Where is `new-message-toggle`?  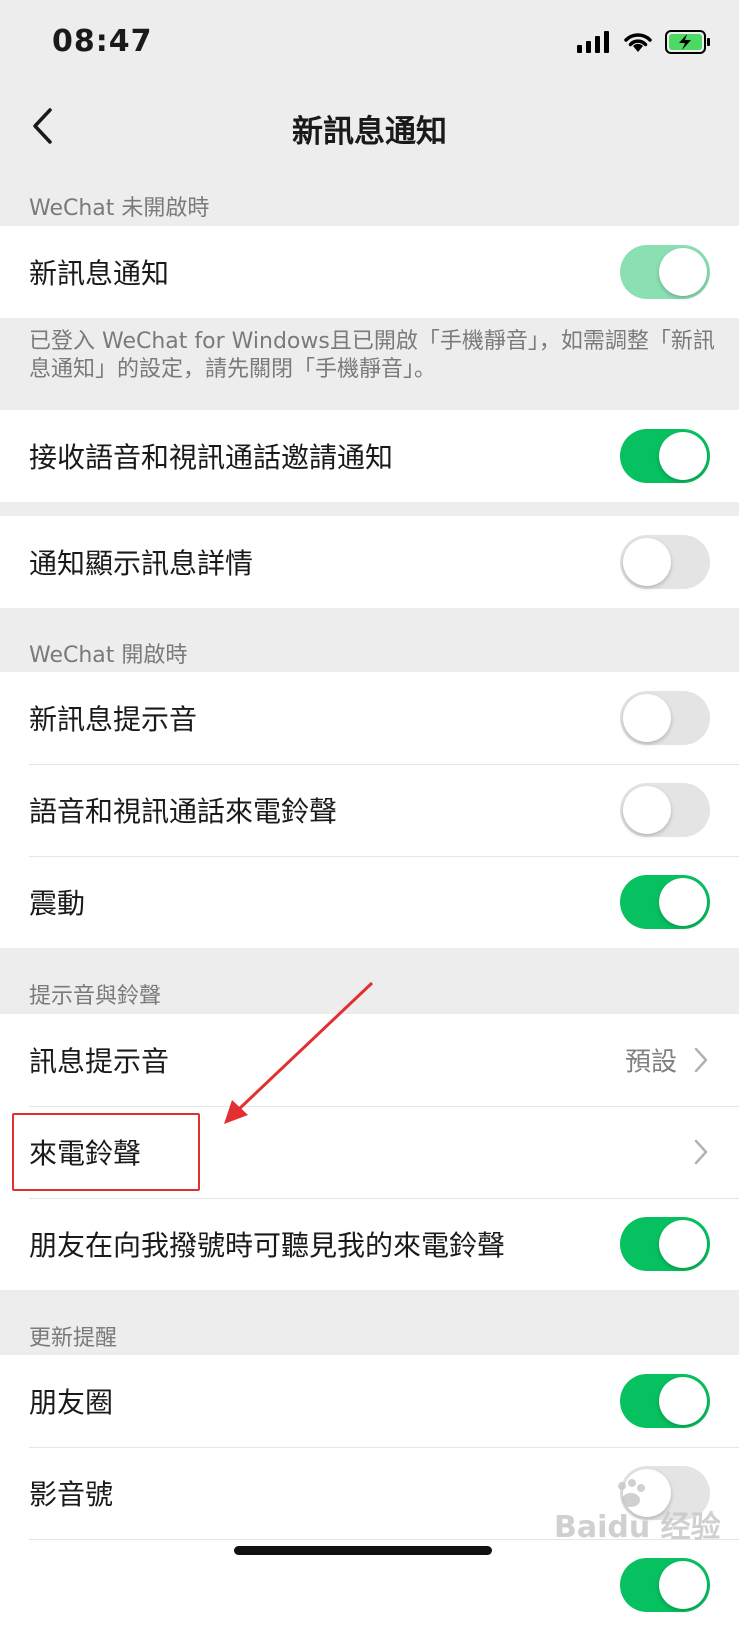 new-message-toggle is located at coordinates (665, 272).